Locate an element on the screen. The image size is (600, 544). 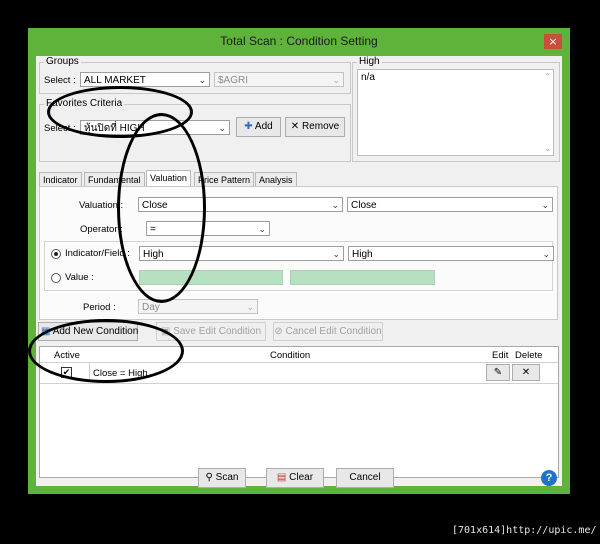
sector-select: $AGRI ⌄ is located at coordinates (279, 79).